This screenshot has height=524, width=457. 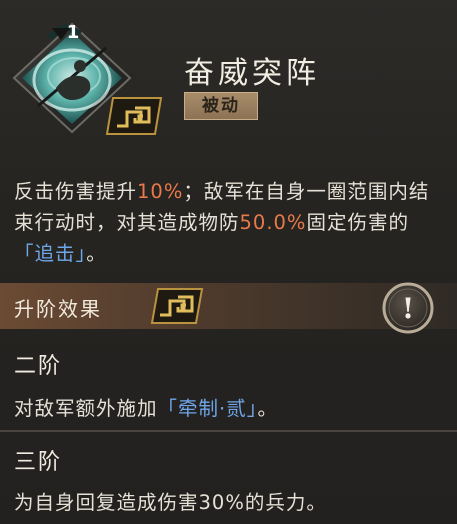 What do you see at coordinates (96, 253) in the screenshot?
I see `desc-text: 。` at bounding box center [96, 253].